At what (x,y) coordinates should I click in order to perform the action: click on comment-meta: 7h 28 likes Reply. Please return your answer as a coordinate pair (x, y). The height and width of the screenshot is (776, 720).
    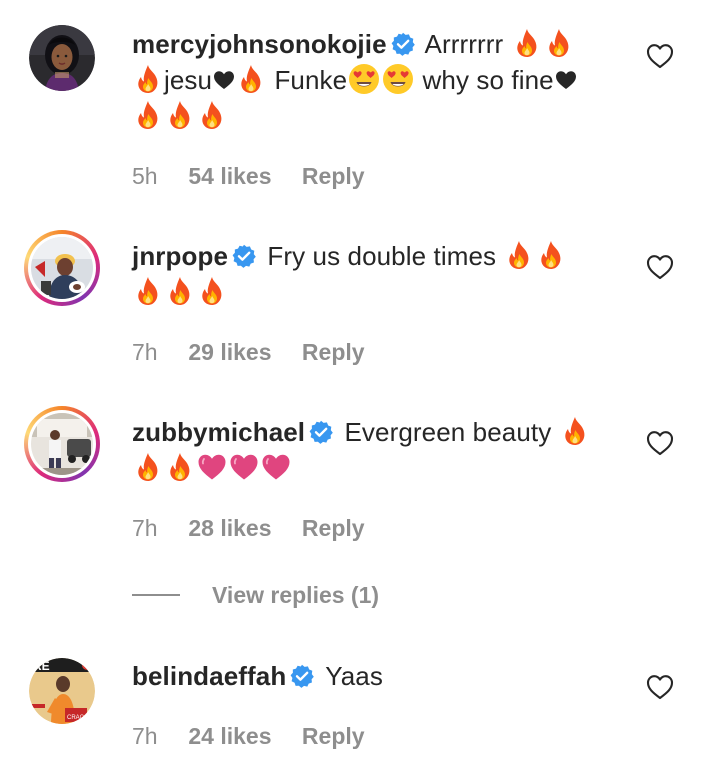
    Looking at the image, I should click on (248, 528).